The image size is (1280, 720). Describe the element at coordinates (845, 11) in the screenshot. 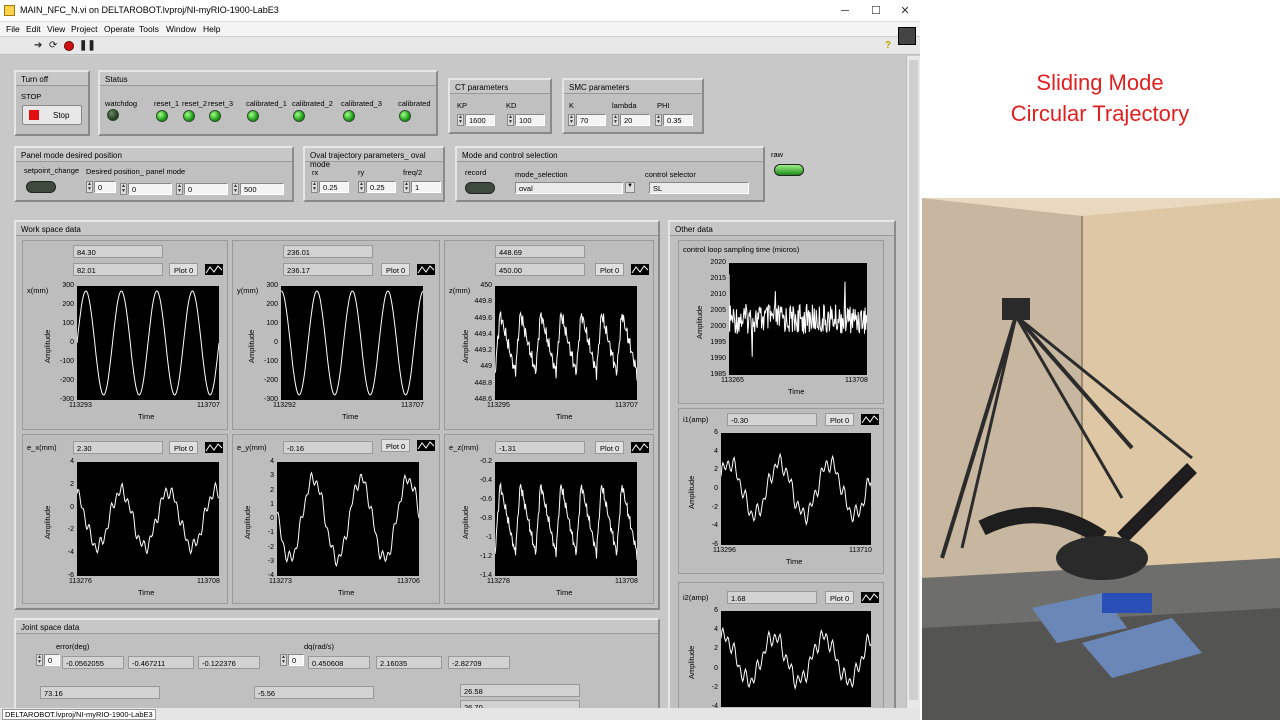

I see `minimize-icon: ─` at that location.